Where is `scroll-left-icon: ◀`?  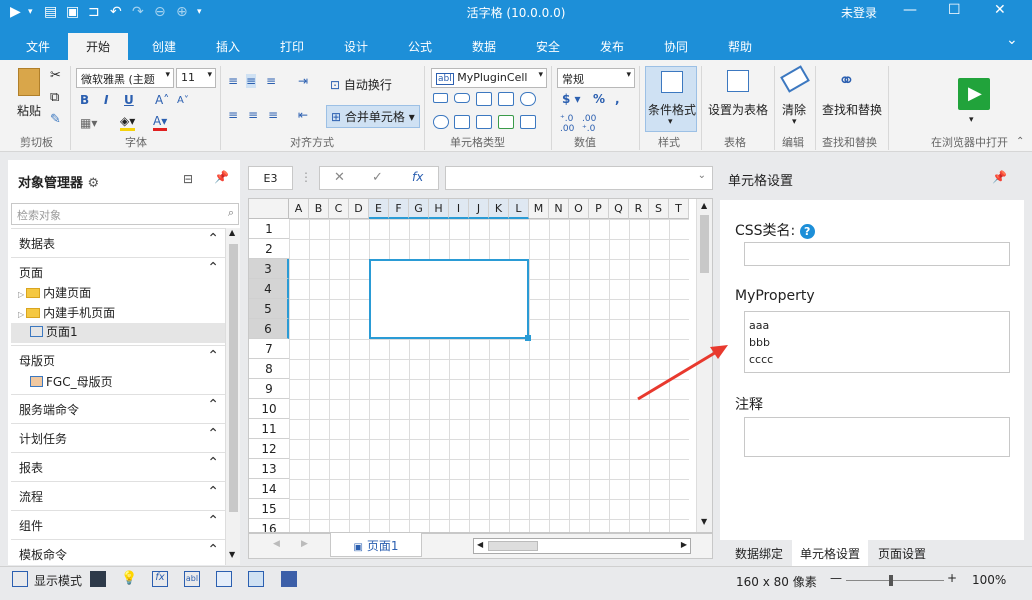
scroll-left-icon: ◀ is located at coordinates (480, 544).